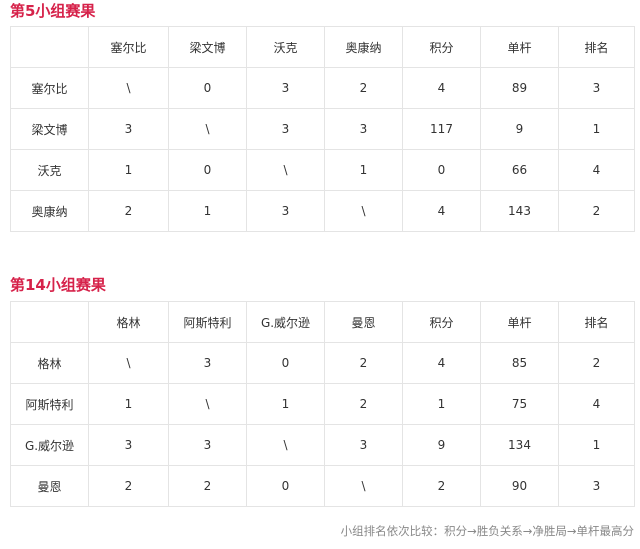  Describe the element at coordinates (49, 486) in the screenshot. I see `player-name-cell: 曼恩` at that location.